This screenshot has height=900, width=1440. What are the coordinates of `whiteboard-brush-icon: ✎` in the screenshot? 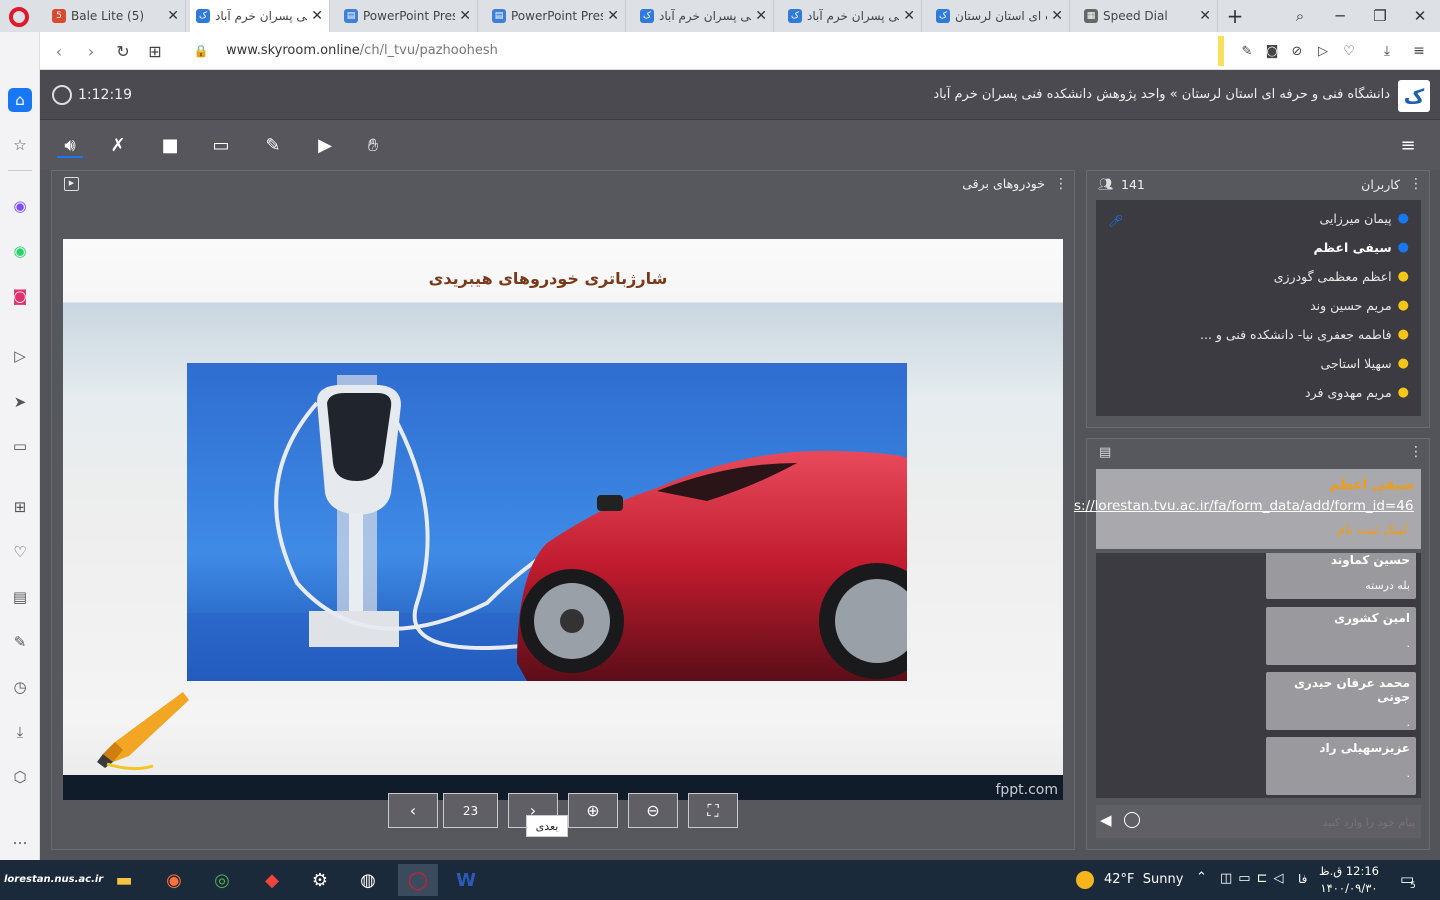 It's located at (273, 145).